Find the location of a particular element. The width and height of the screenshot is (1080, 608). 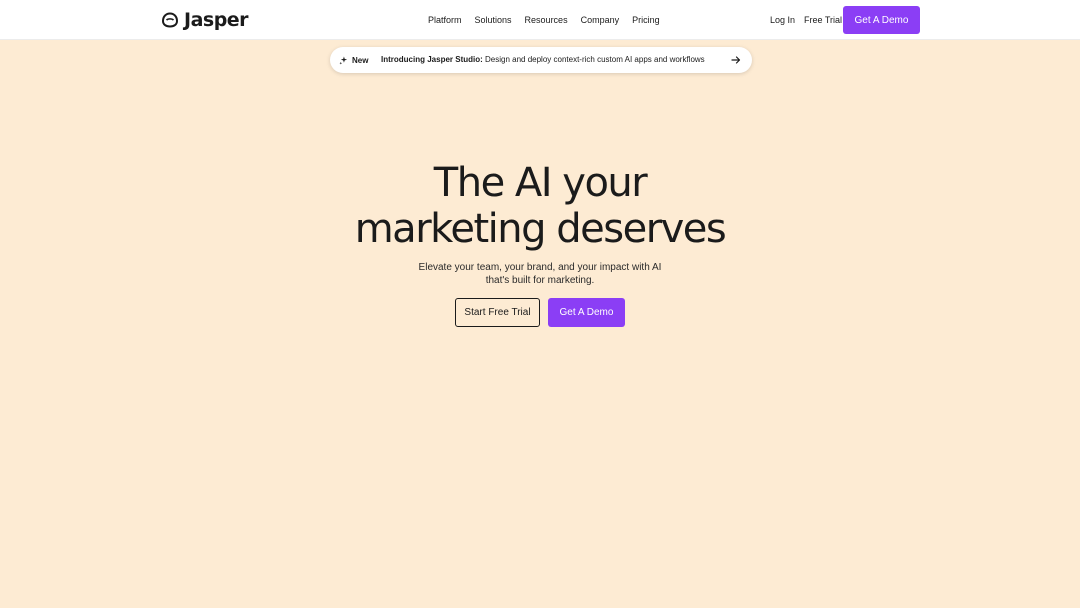

free-trial-link: Free Trial is located at coordinates (823, 20).